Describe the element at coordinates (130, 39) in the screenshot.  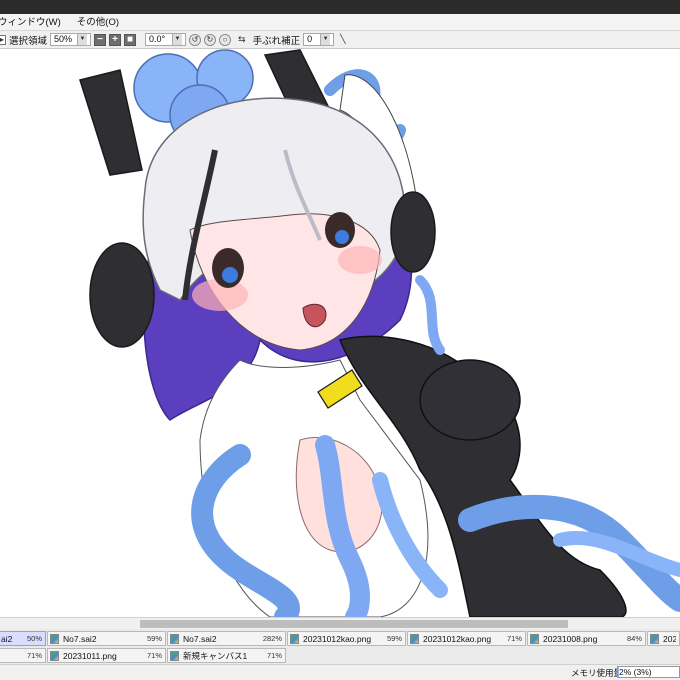
I see `zoom-reset-button: ■` at that location.